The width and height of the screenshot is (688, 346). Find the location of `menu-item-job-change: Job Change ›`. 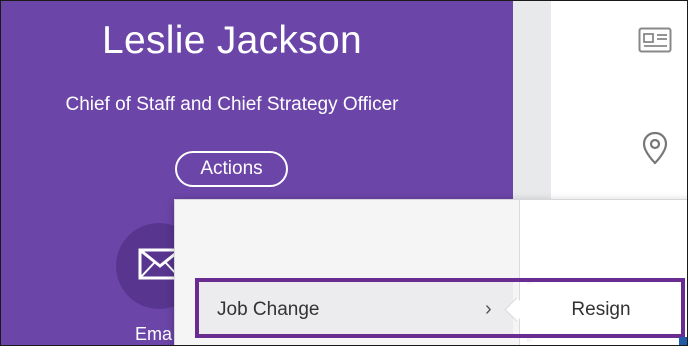

menu-item-job-change: Job Change › is located at coordinates (355, 309).